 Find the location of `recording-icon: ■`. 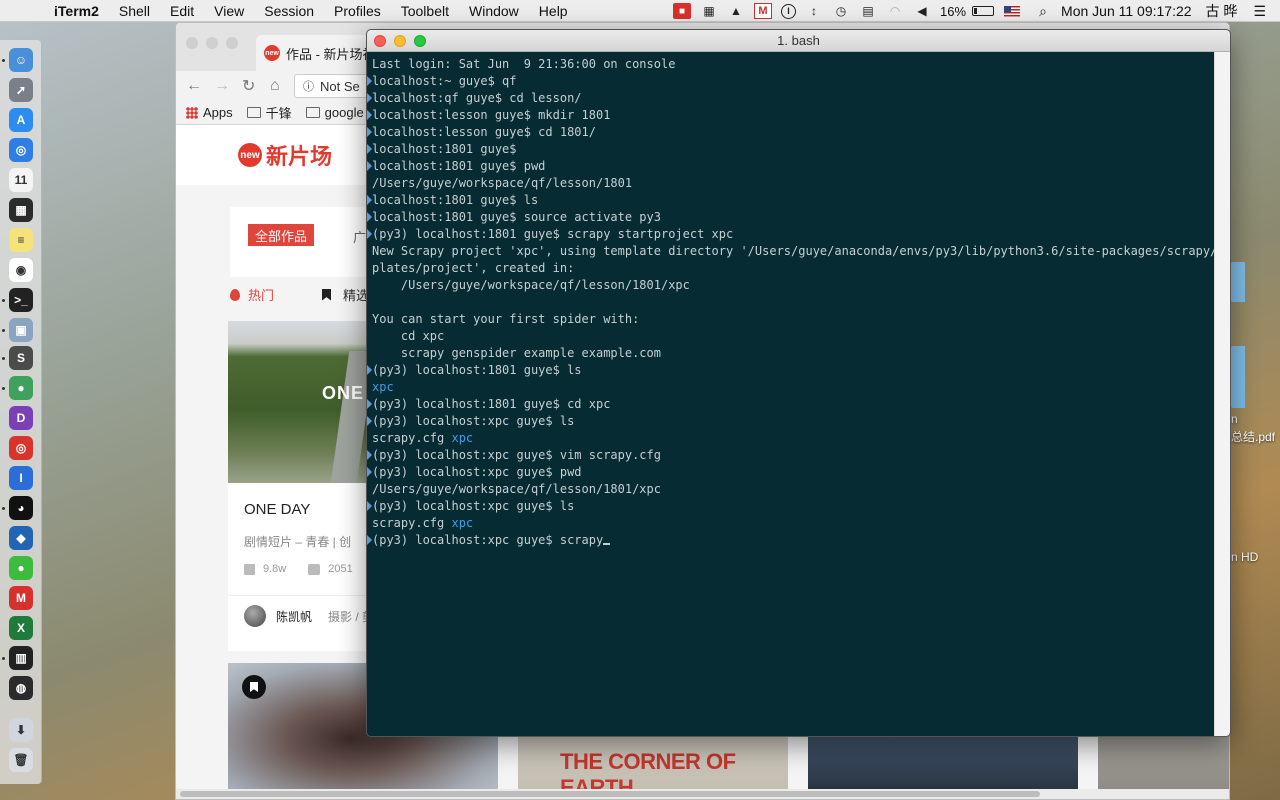

recording-icon: ■ is located at coordinates (682, 11).